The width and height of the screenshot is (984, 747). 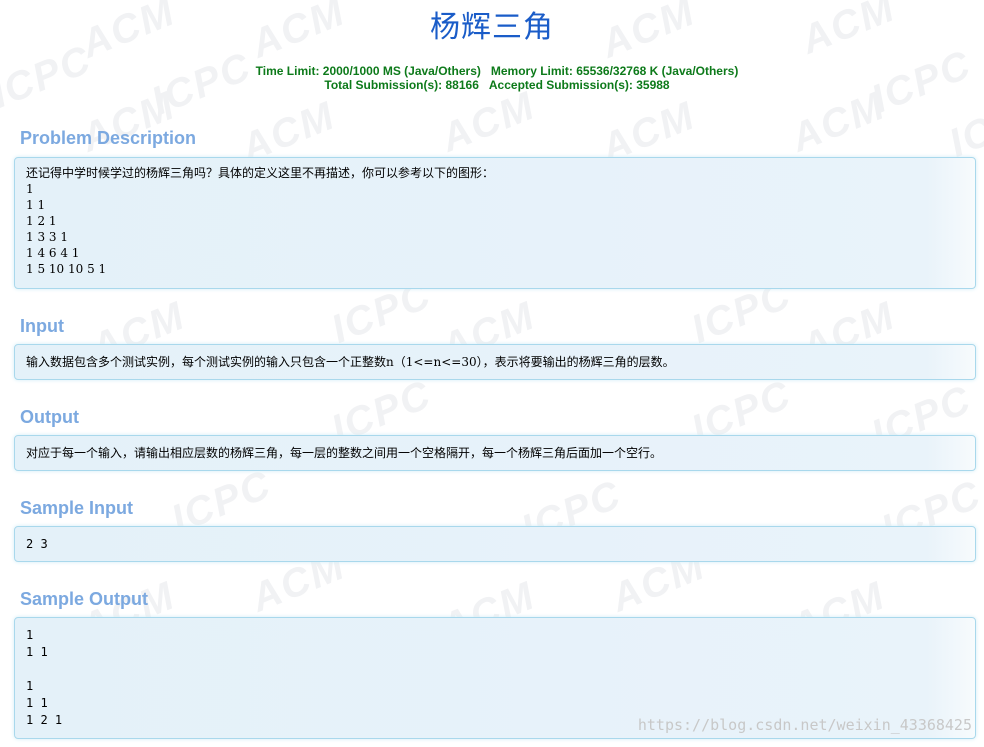 I want to click on problem-title: 杨辉三角, so click(x=492, y=27).